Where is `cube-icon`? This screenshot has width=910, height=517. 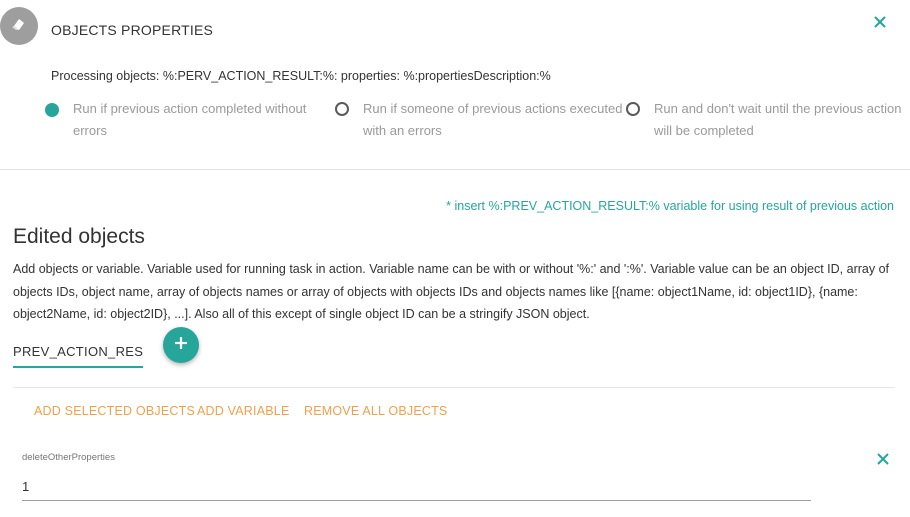
cube-icon is located at coordinates (19, 26).